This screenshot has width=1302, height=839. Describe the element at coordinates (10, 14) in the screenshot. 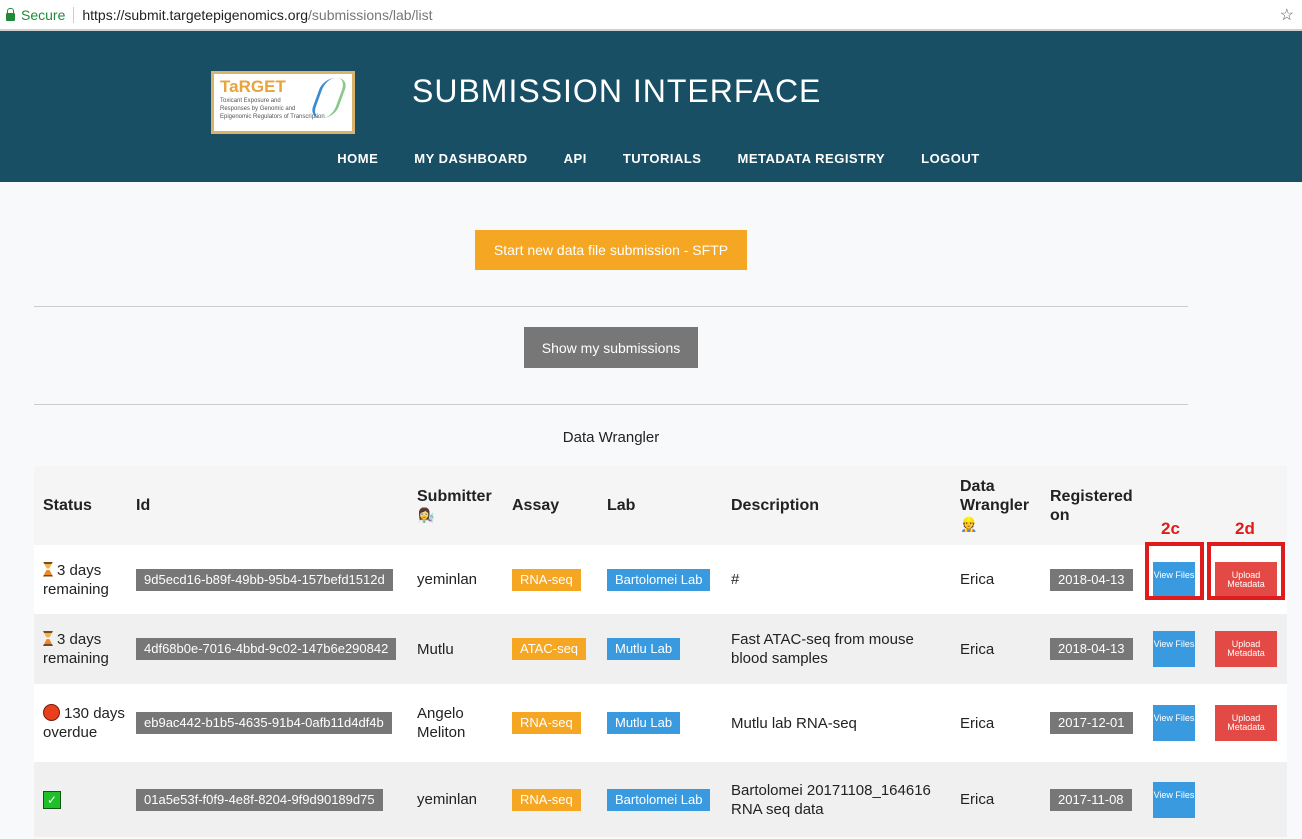

I see `lock-icon` at that location.